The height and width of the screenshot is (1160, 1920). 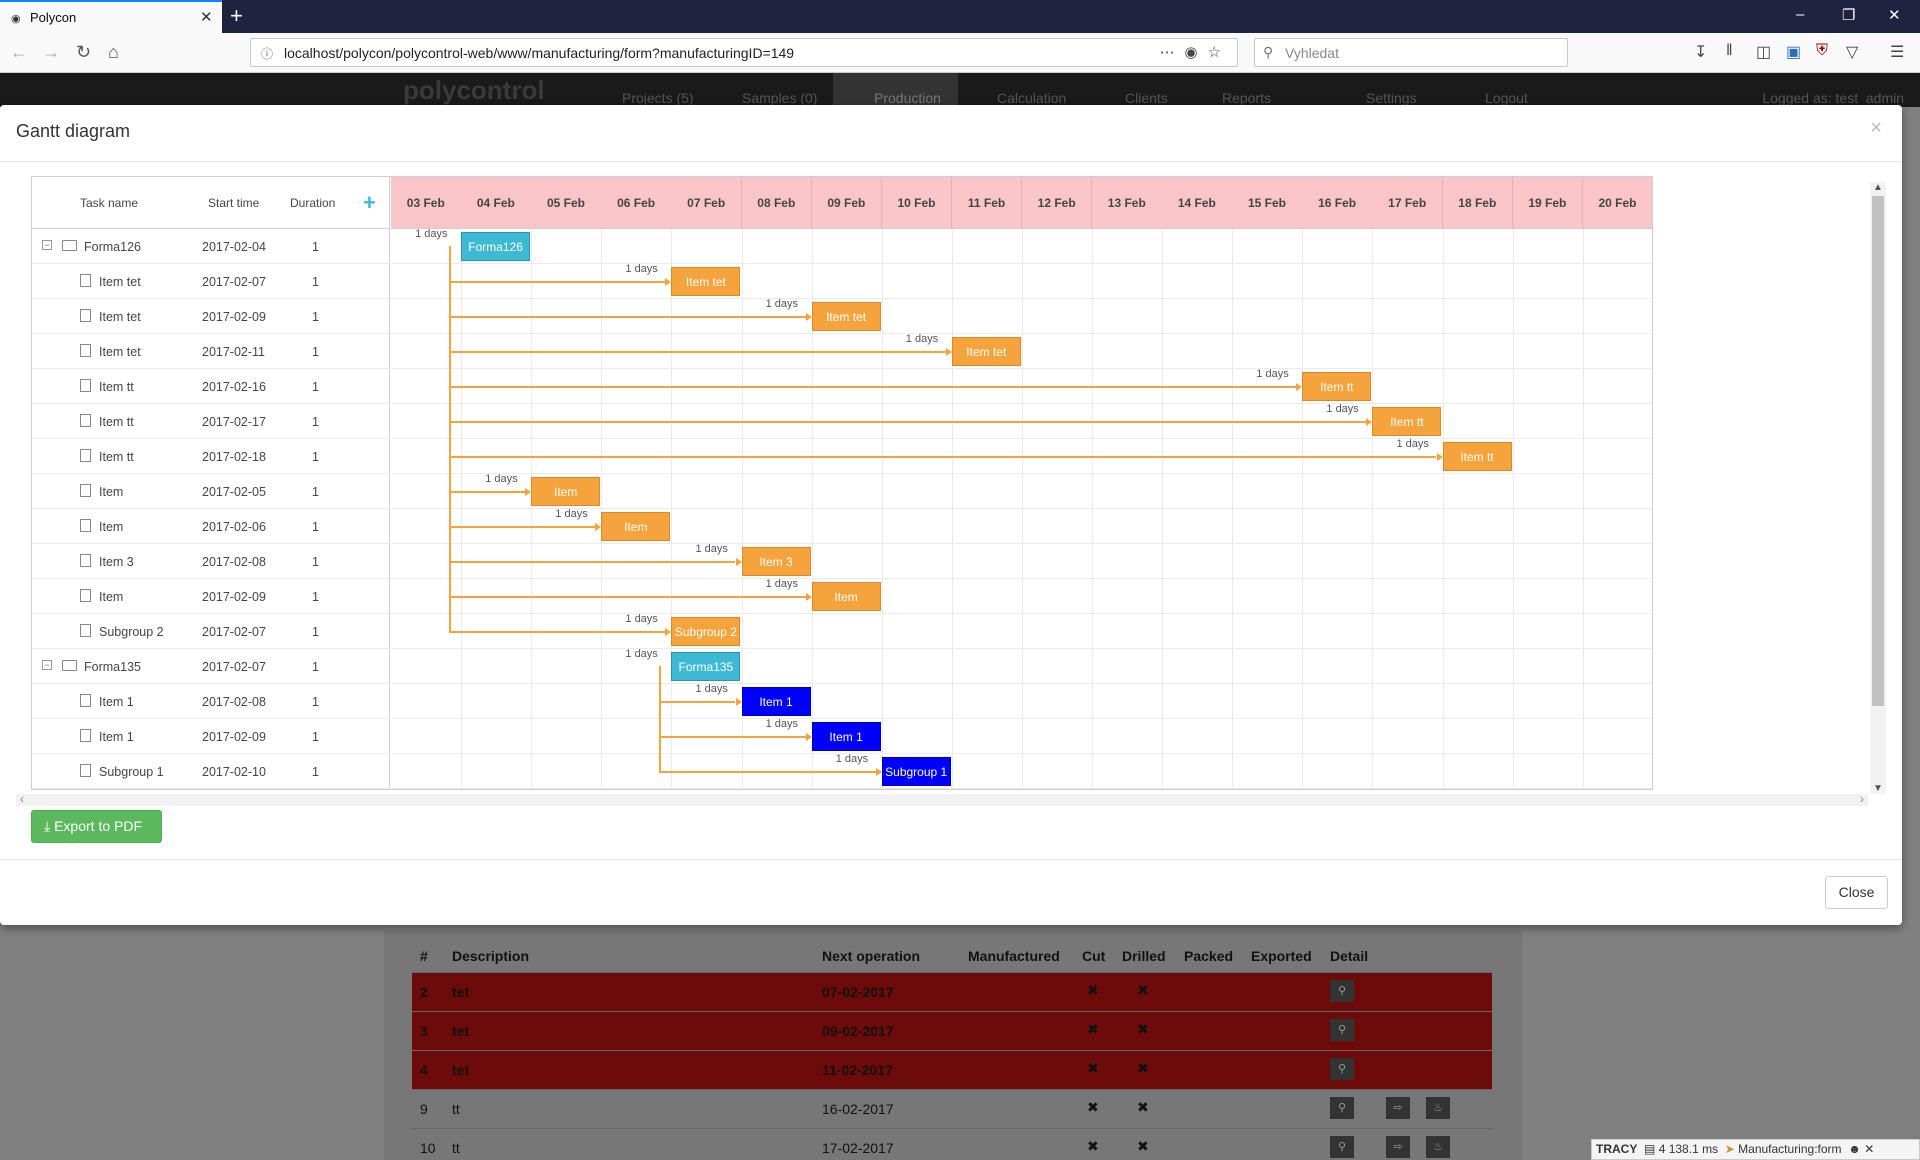 What do you see at coordinates (1800, 14) in the screenshot?
I see `minimize-window-icon: –` at bounding box center [1800, 14].